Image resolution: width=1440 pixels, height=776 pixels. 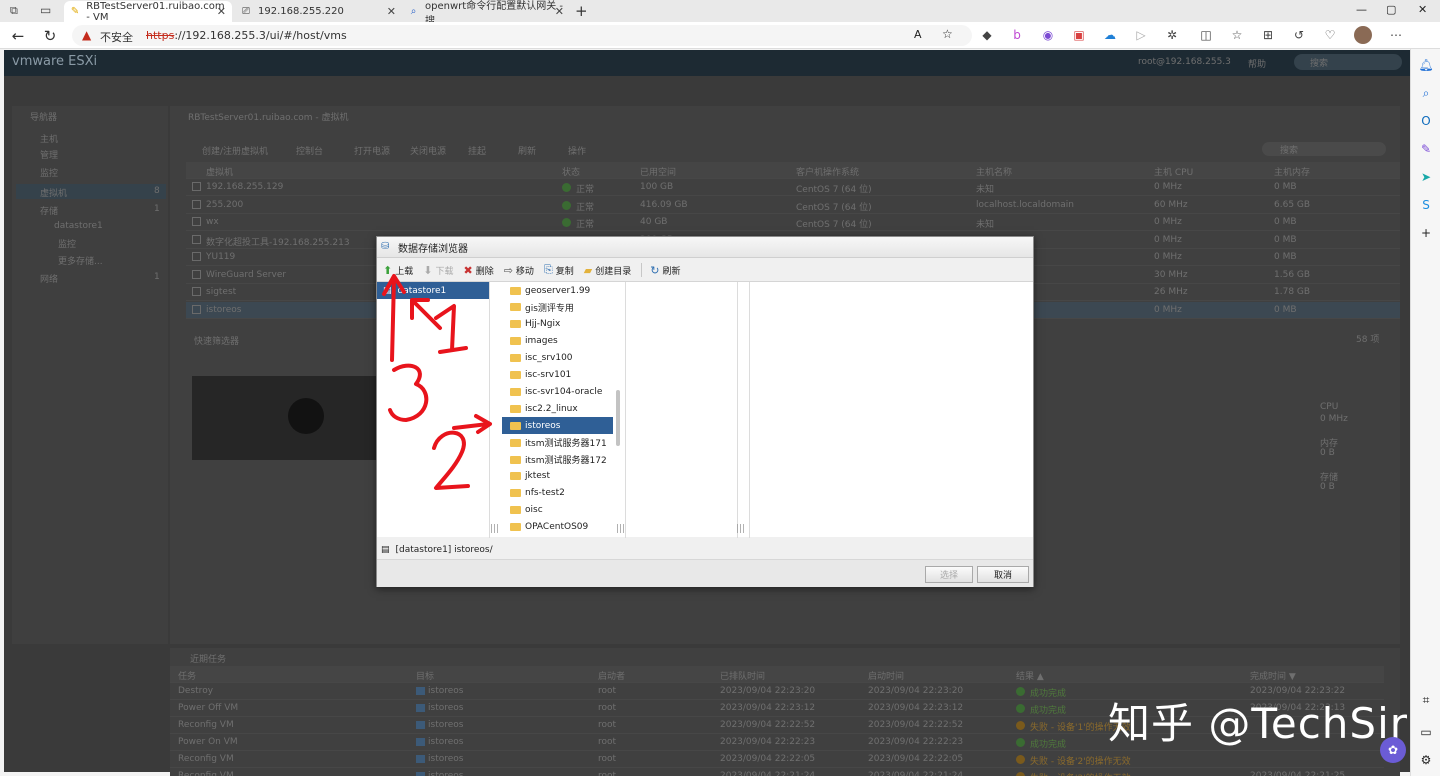 What do you see at coordinates (557, 324) in the screenshot?
I see `folder-item: Hjj-Ngix` at bounding box center [557, 324].